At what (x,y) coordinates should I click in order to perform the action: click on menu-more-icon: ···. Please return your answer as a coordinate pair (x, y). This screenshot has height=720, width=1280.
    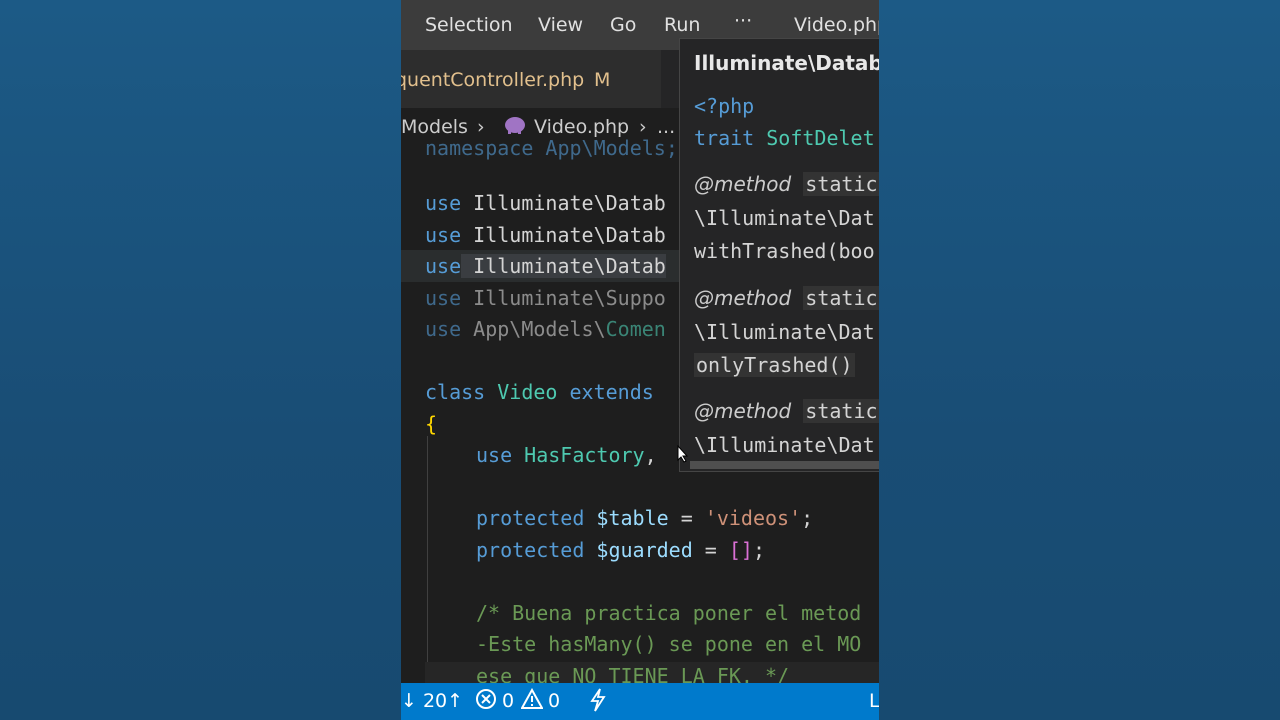
    Looking at the image, I should click on (743, 21).